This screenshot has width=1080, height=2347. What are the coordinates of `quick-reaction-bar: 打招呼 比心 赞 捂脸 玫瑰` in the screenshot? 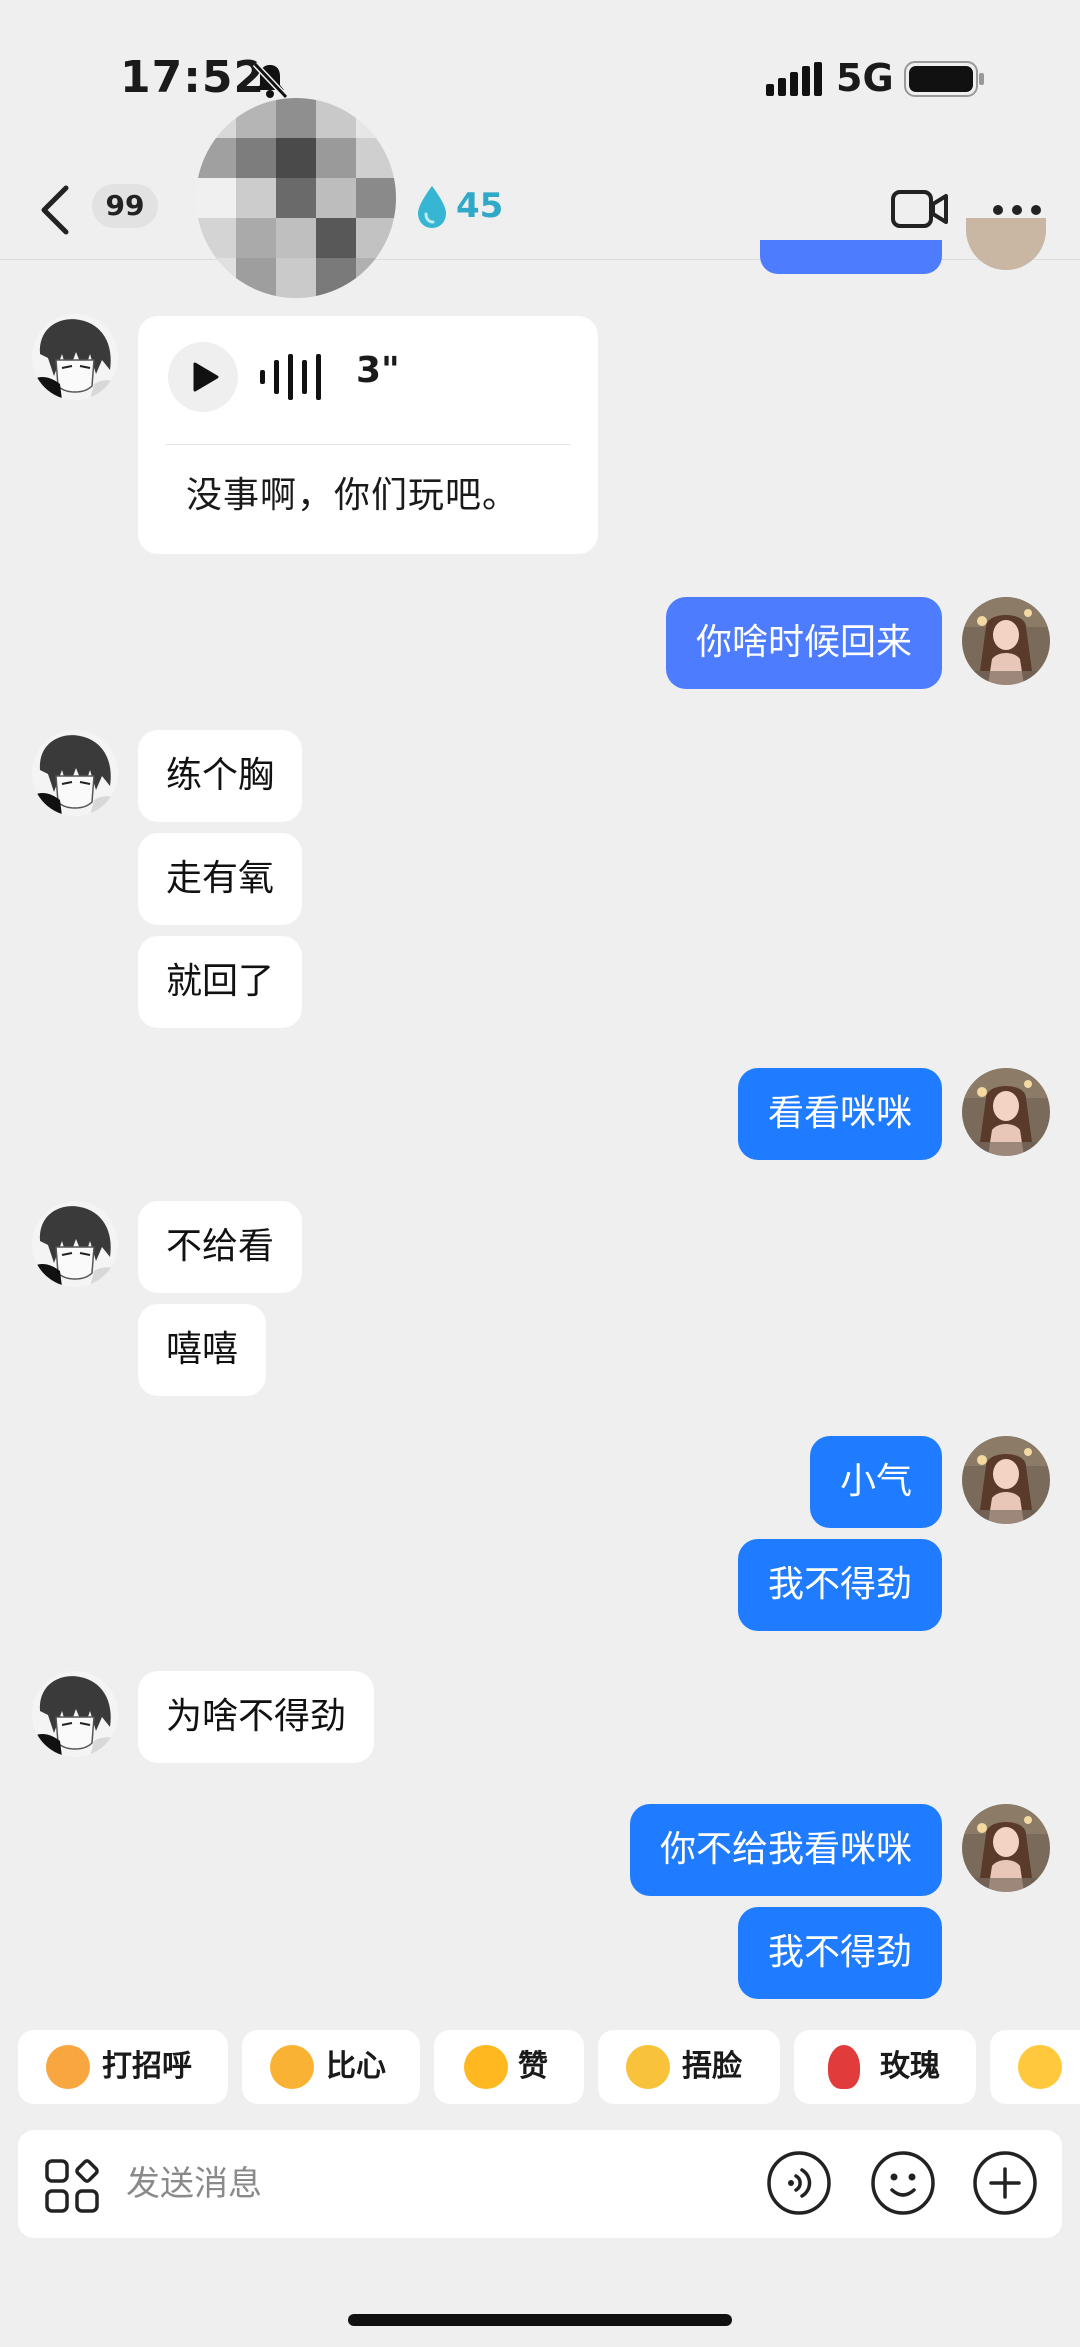 It's located at (540, 2068).